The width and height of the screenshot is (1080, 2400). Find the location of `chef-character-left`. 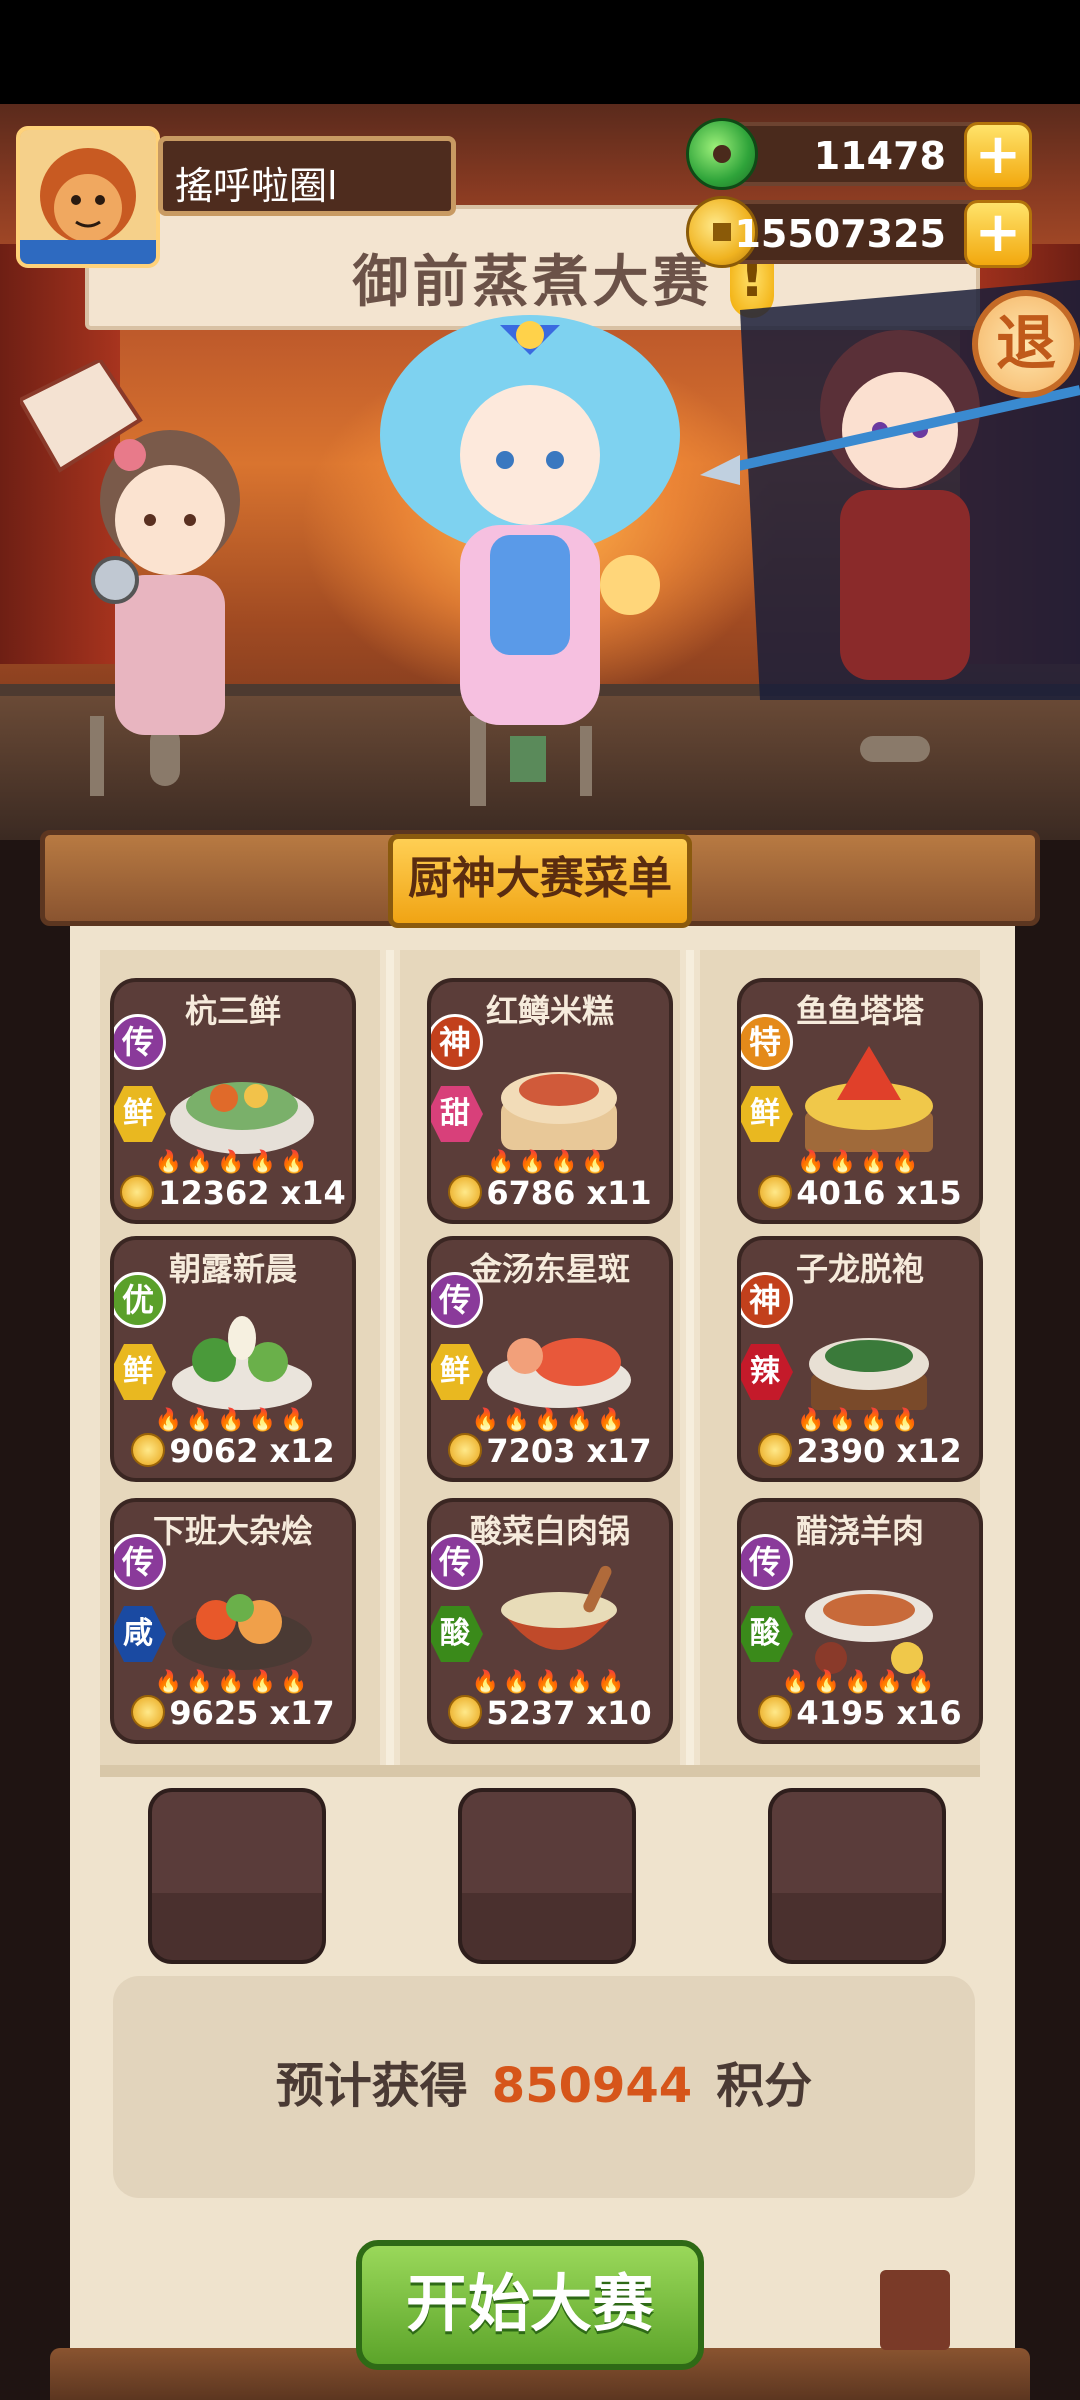

chef-character-left is located at coordinates (130, 547).